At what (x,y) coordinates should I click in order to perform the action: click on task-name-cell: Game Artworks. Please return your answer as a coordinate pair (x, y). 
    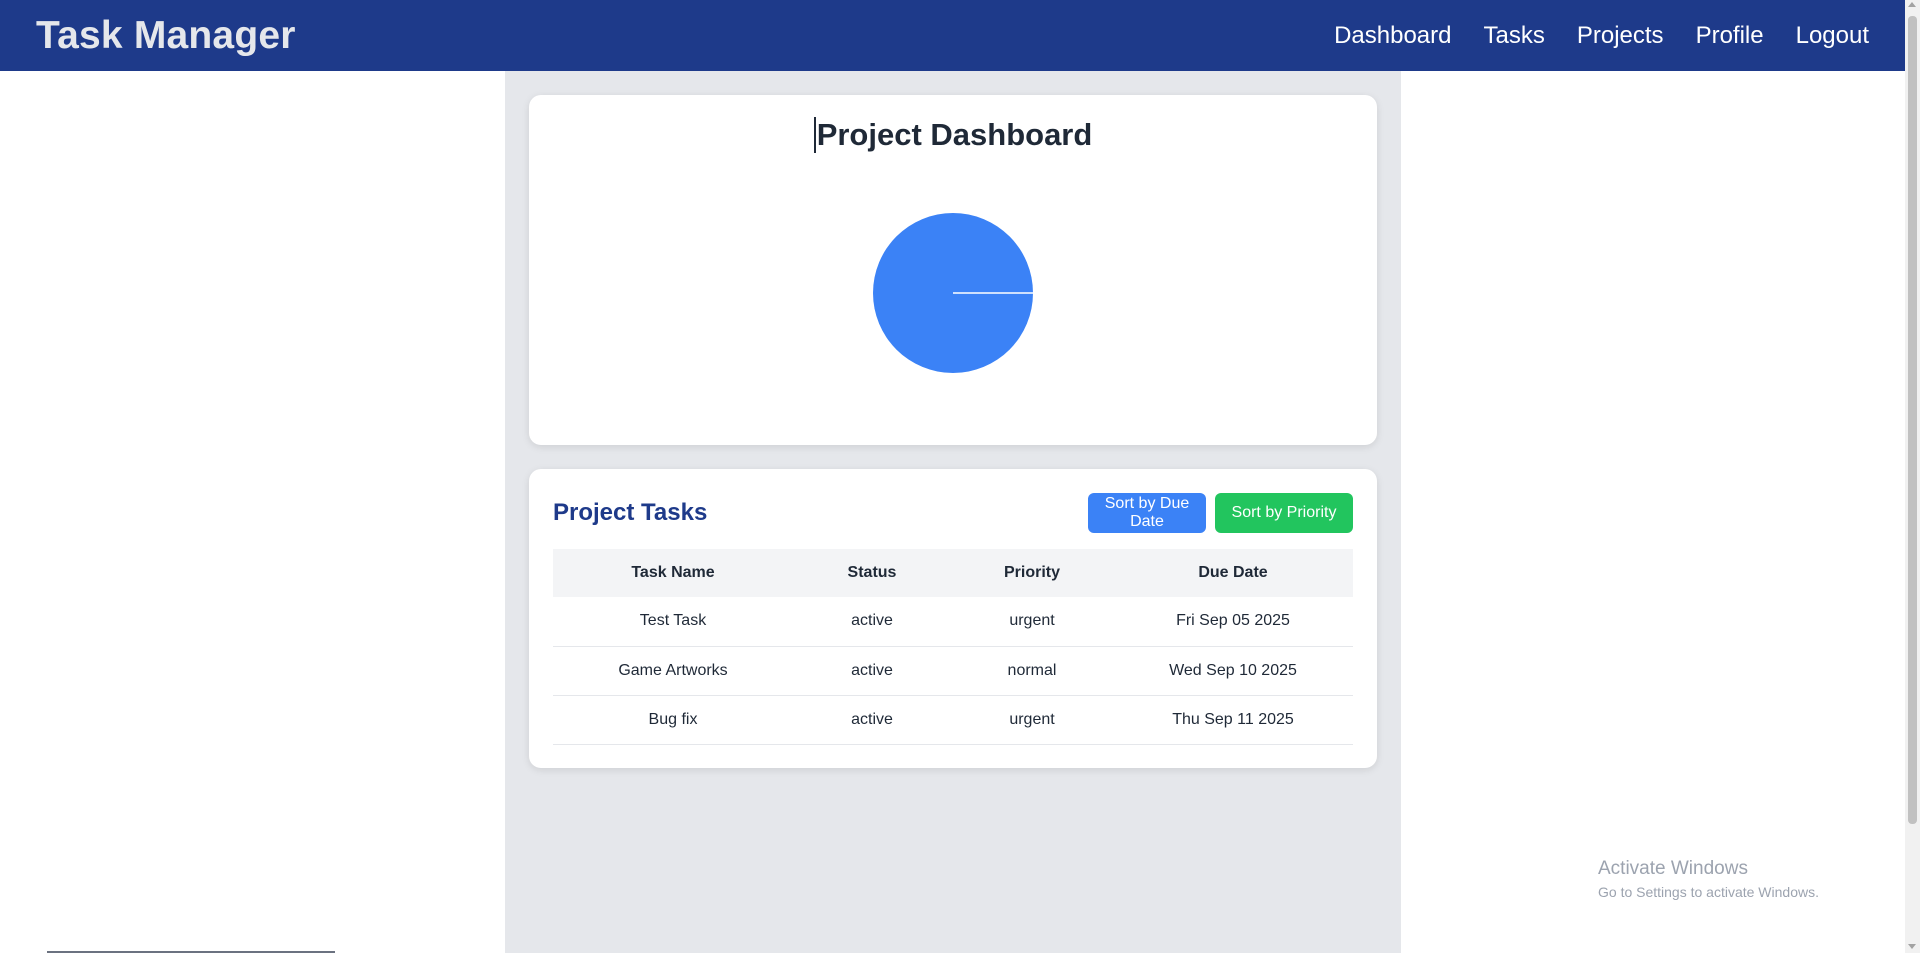
    Looking at the image, I should click on (673, 671).